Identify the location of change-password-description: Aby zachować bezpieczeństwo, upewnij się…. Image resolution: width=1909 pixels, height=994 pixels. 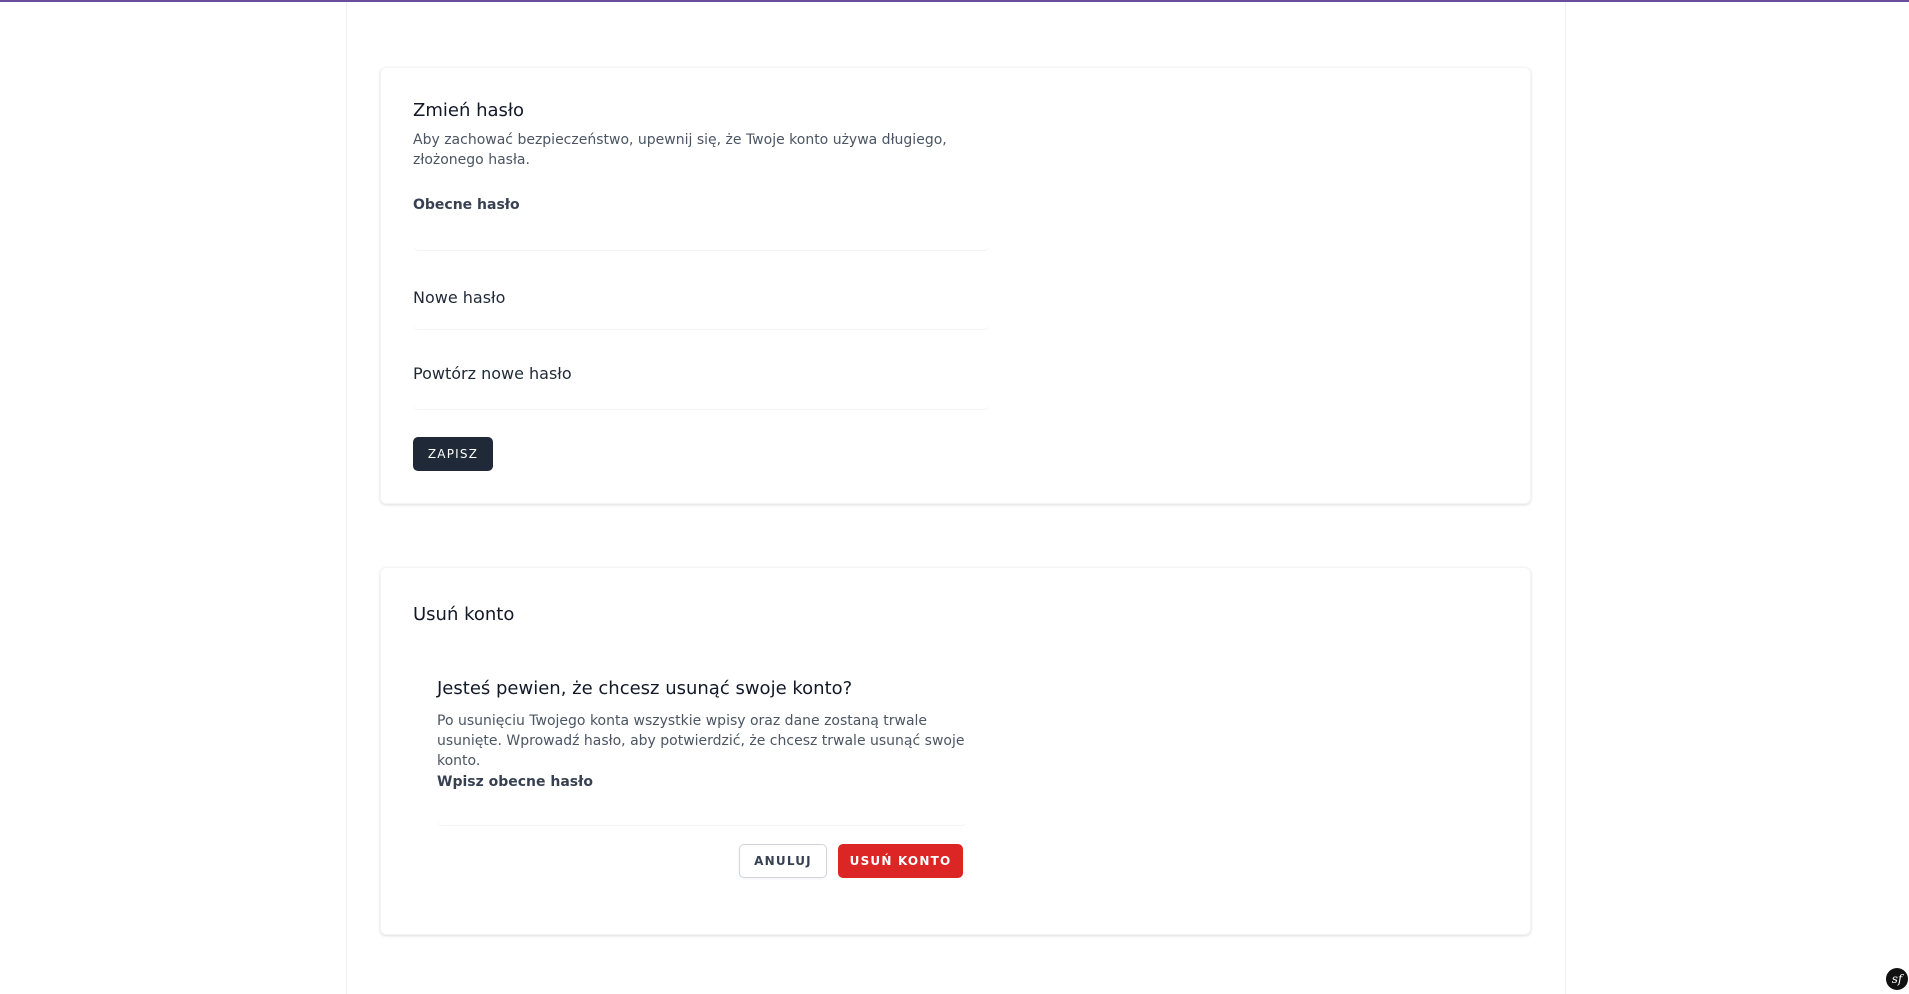
(680, 150).